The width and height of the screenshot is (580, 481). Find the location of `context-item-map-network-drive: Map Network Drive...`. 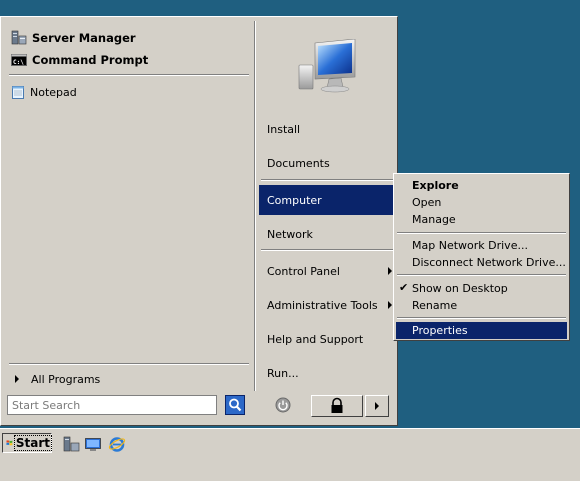

context-item-map-network-drive: Map Network Drive... is located at coordinates (481, 245).